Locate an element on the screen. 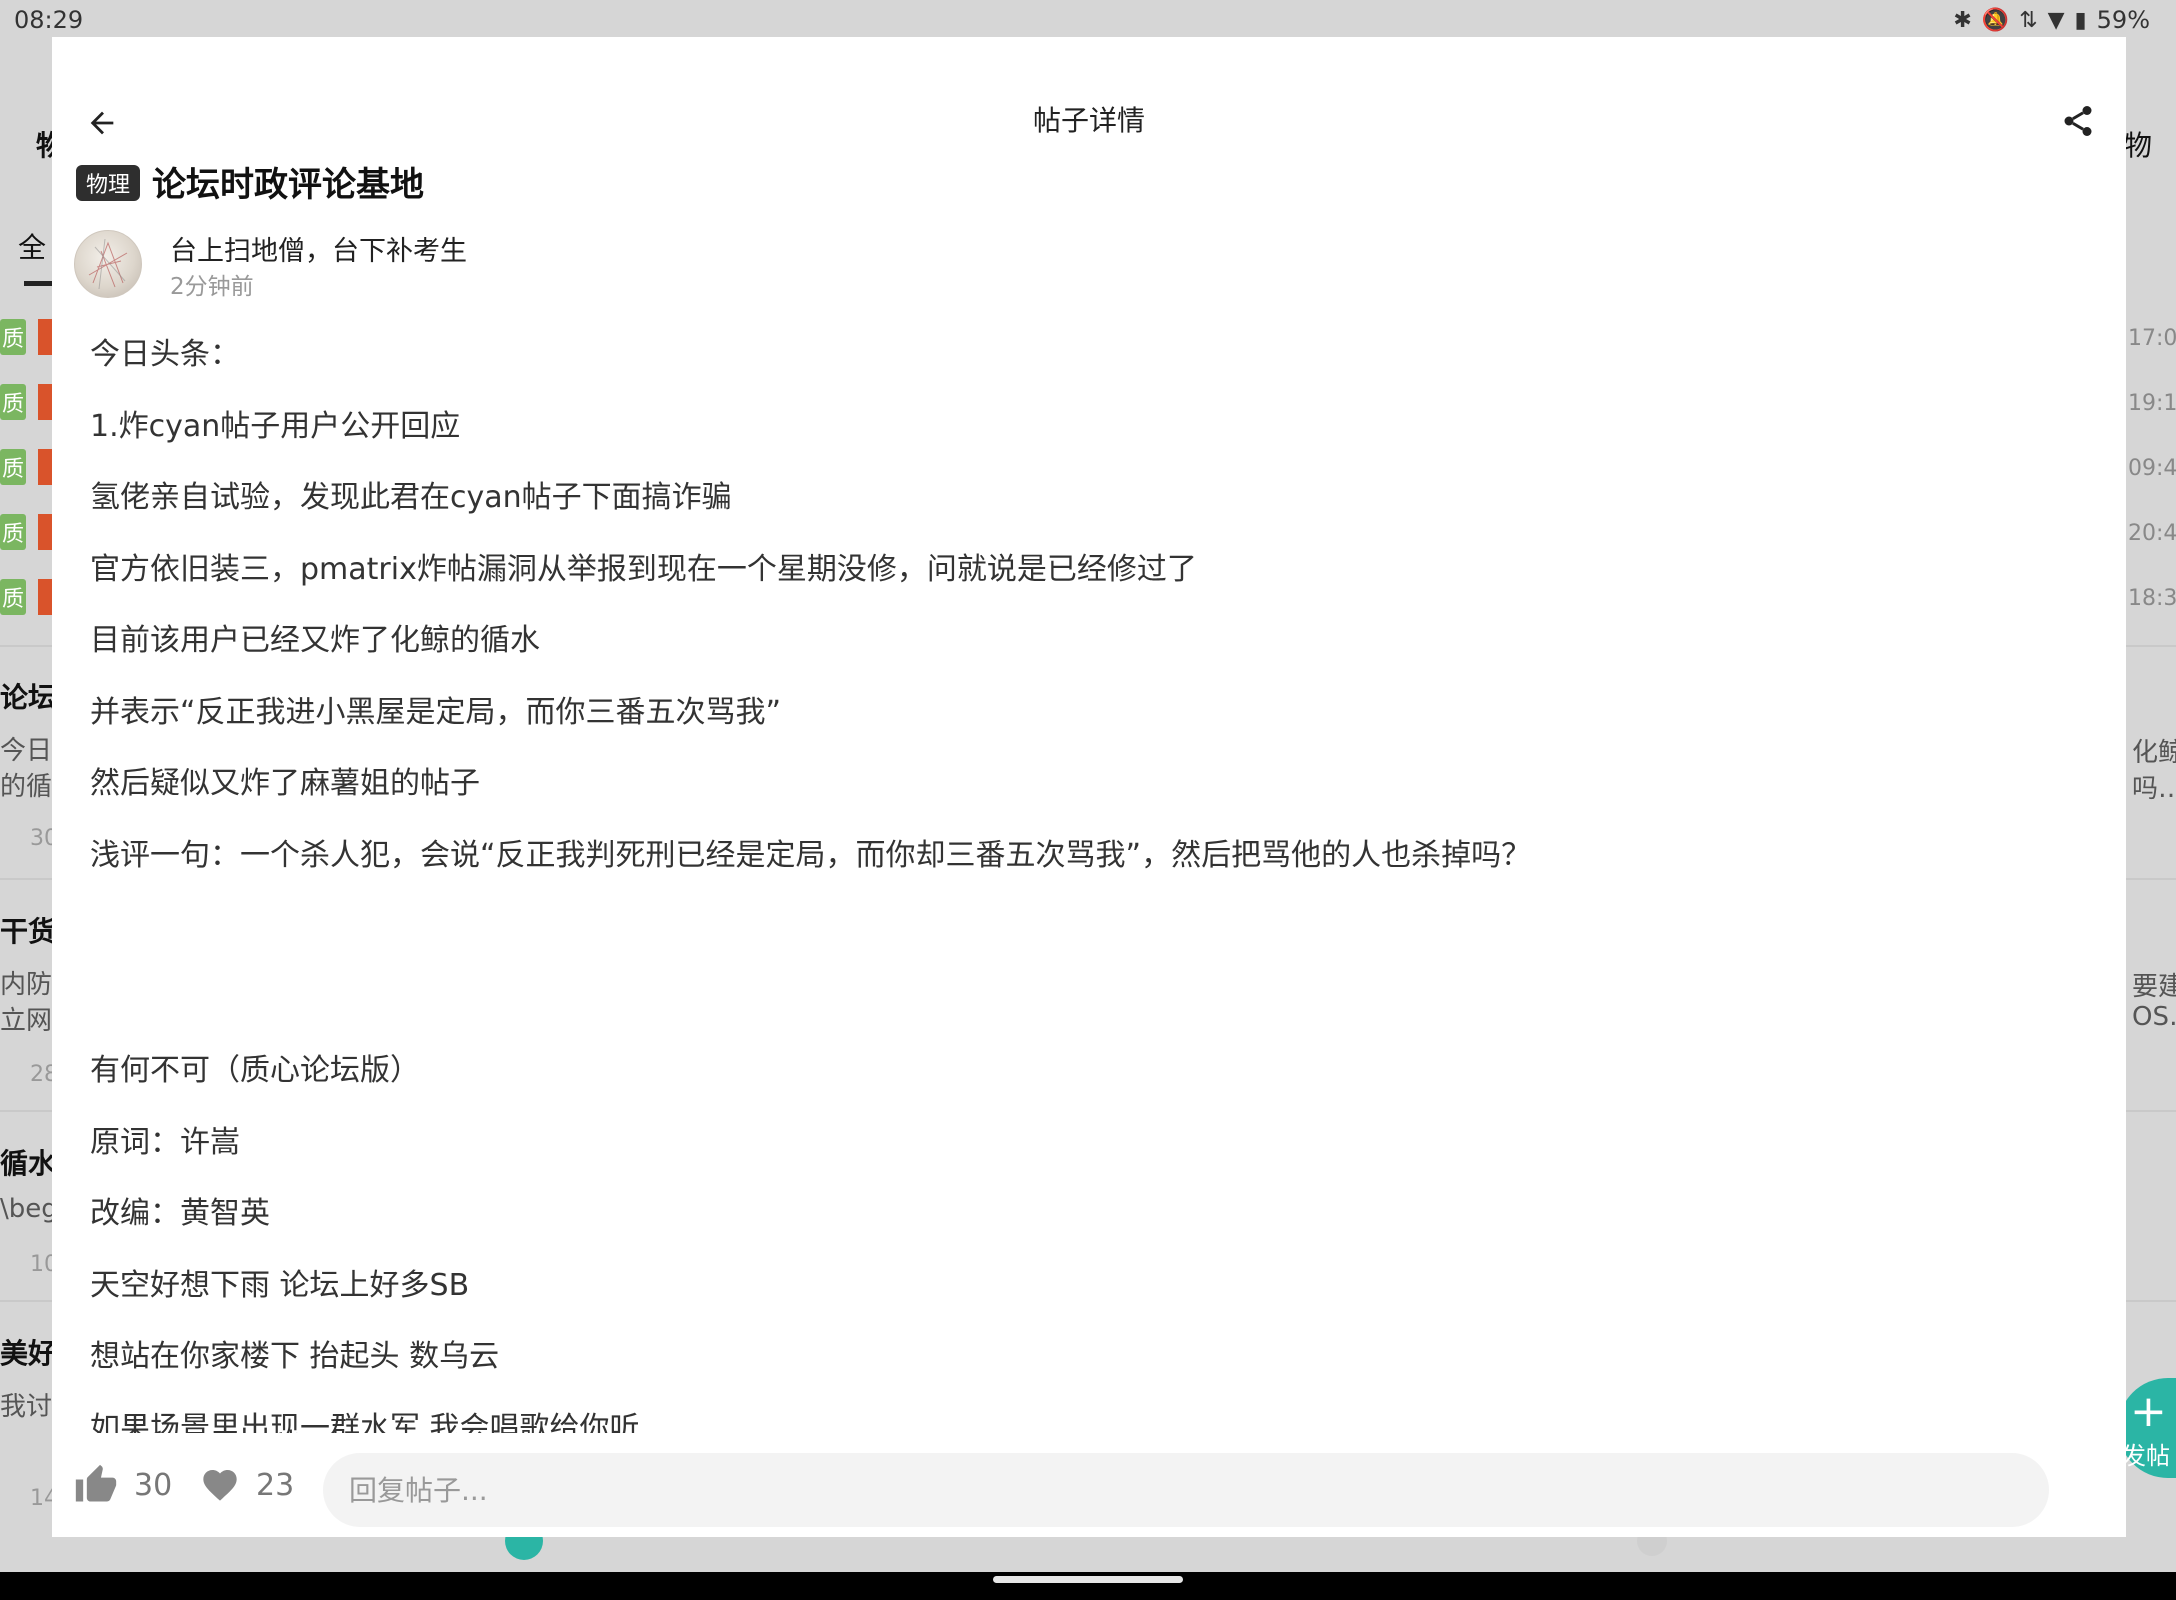 The height and width of the screenshot is (1600, 2176). bg-header-right: 物 is located at coordinates (2138, 145).